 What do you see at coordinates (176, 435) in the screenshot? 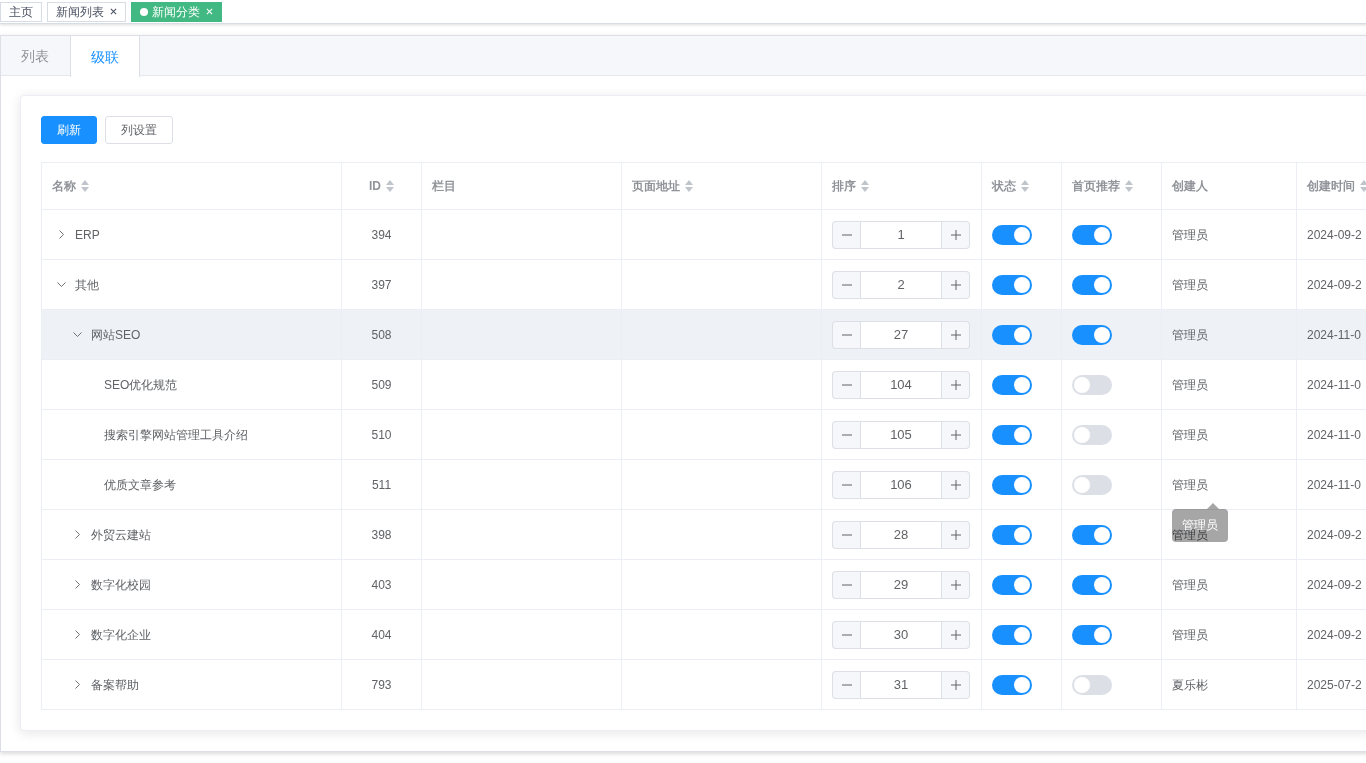
I see `tree-node-label: 搜索引擎网站管理工具介绍` at bounding box center [176, 435].